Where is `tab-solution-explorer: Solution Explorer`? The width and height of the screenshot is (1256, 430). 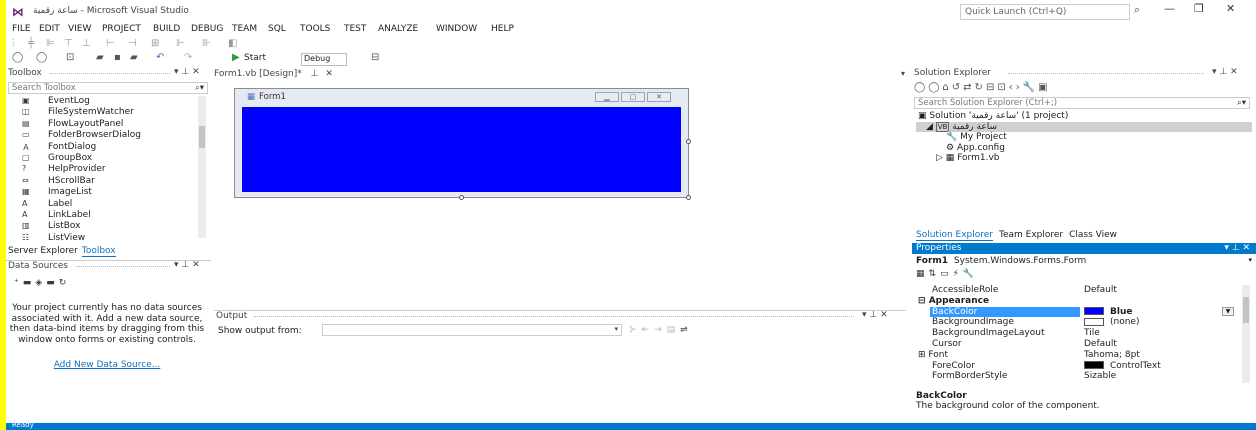
tab-solution-explorer: Solution Explorer is located at coordinates (954, 235).